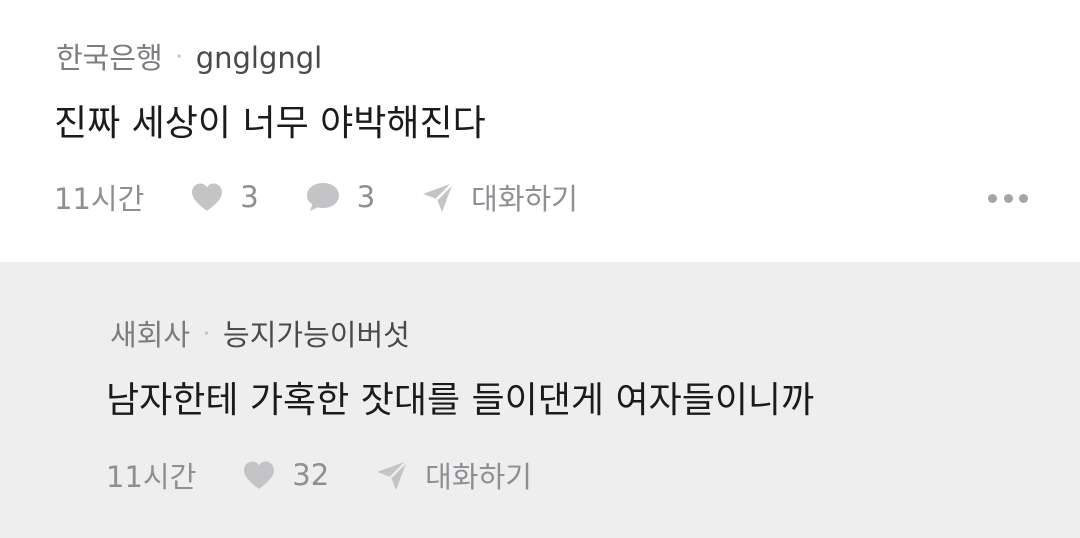  Describe the element at coordinates (992, 198) in the screenshot. I see `more-icon` at that location.